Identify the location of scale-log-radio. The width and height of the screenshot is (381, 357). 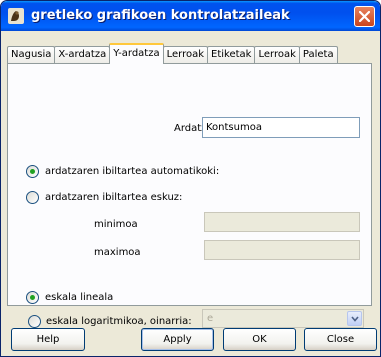
(34, 321).